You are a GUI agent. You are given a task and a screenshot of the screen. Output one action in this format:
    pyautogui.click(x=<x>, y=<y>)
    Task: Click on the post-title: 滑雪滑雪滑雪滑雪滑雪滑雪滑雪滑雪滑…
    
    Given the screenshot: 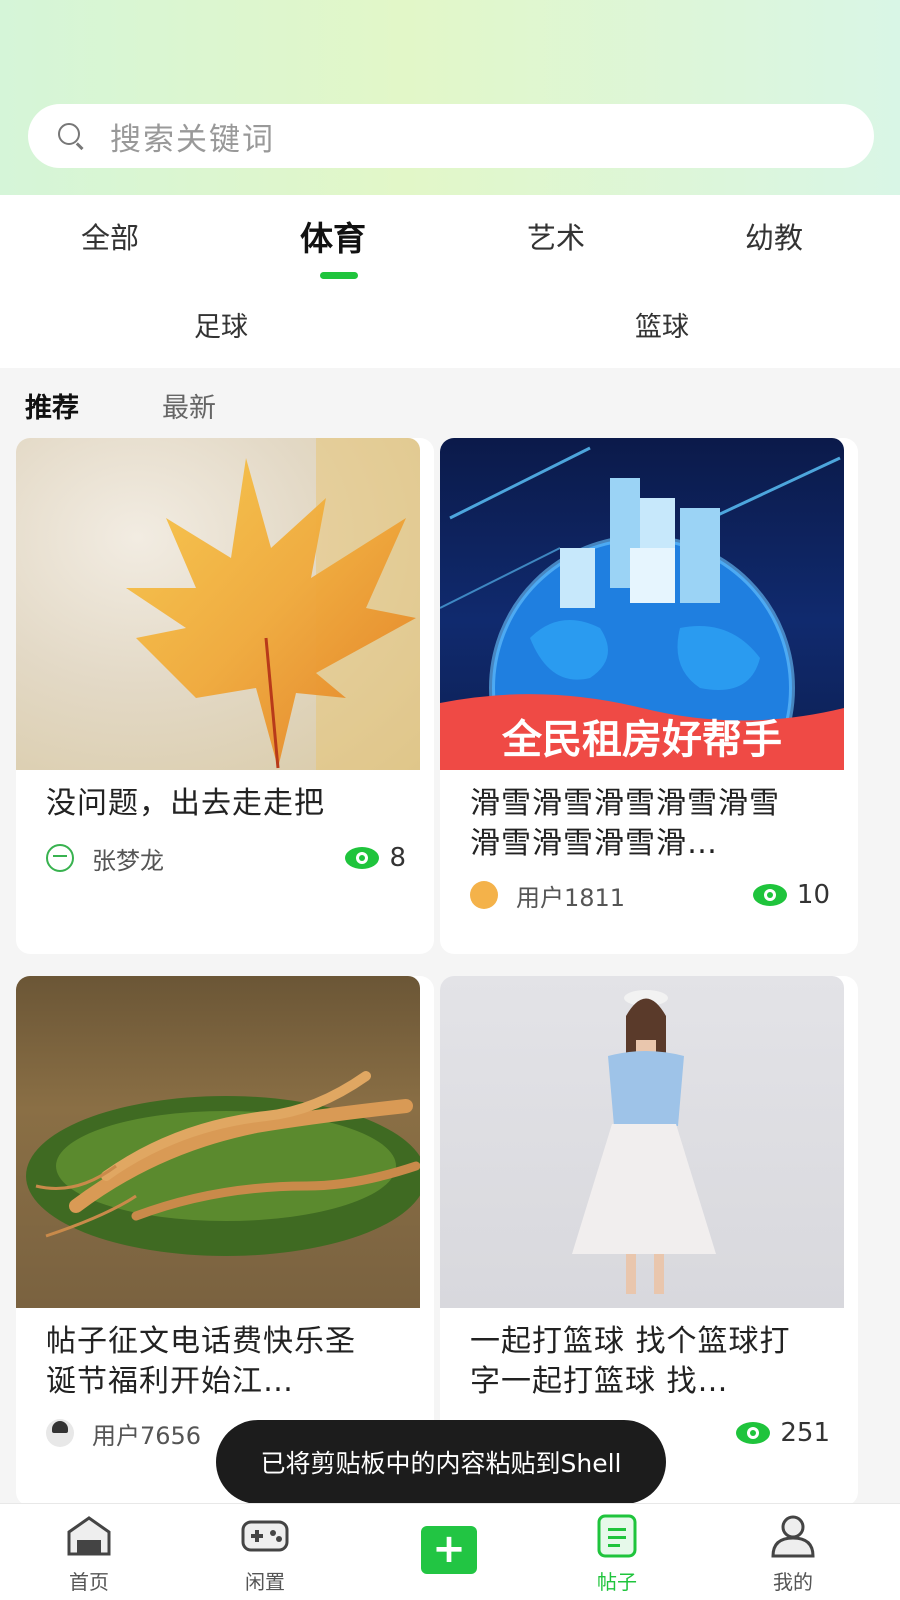 What is the action you would take?
    pyautogui.click(x=625, y=823)
    